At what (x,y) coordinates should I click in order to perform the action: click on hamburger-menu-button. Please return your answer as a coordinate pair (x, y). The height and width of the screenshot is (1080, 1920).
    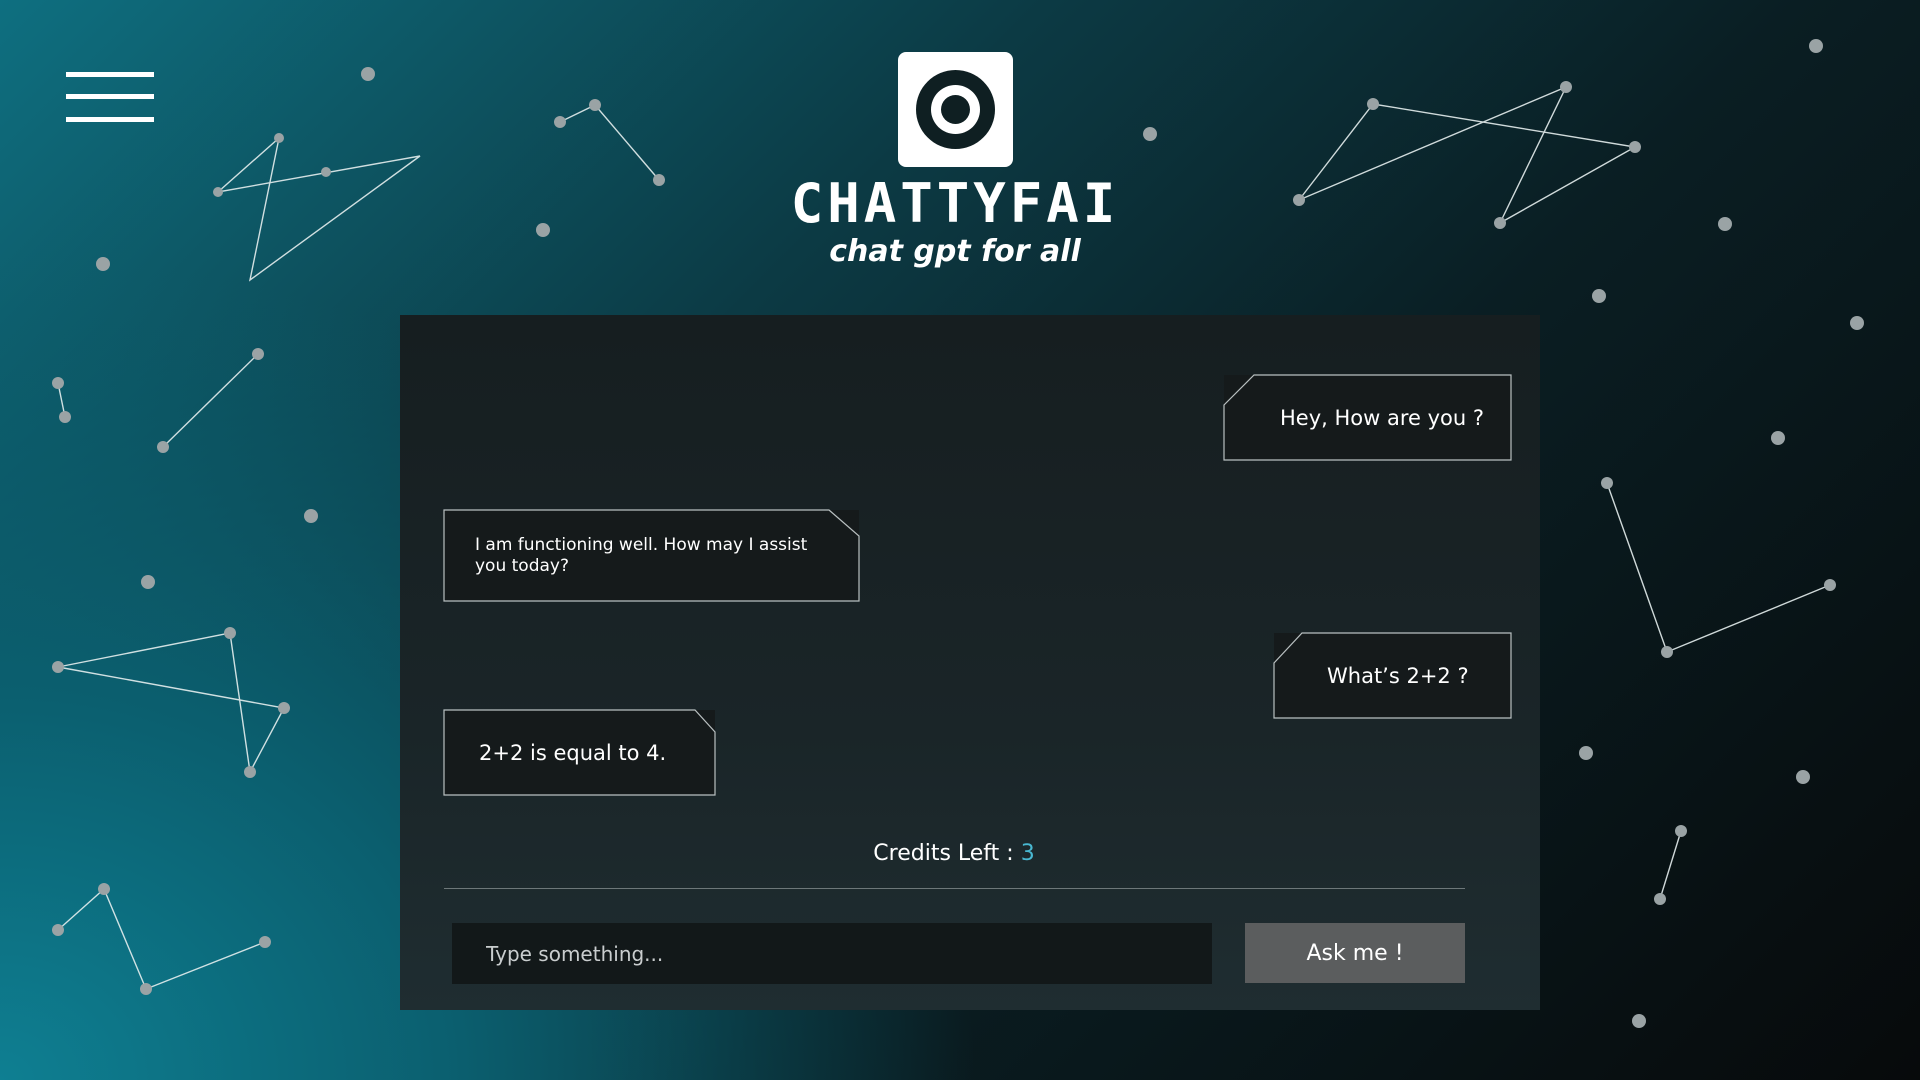
    Looking at the image, I should click on (110, 98).